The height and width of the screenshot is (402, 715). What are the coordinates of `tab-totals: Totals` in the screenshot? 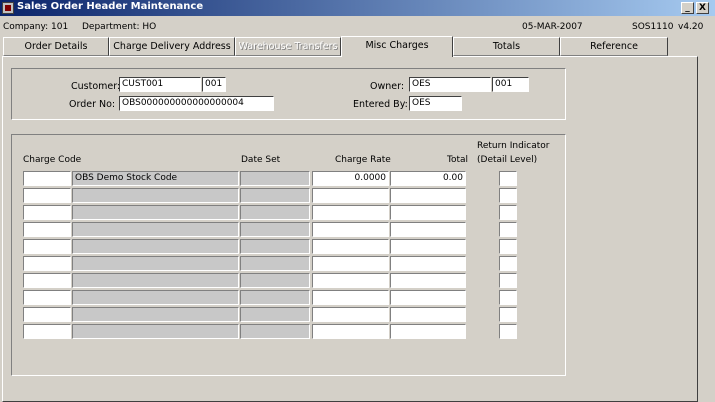 It's located at (506, 46).